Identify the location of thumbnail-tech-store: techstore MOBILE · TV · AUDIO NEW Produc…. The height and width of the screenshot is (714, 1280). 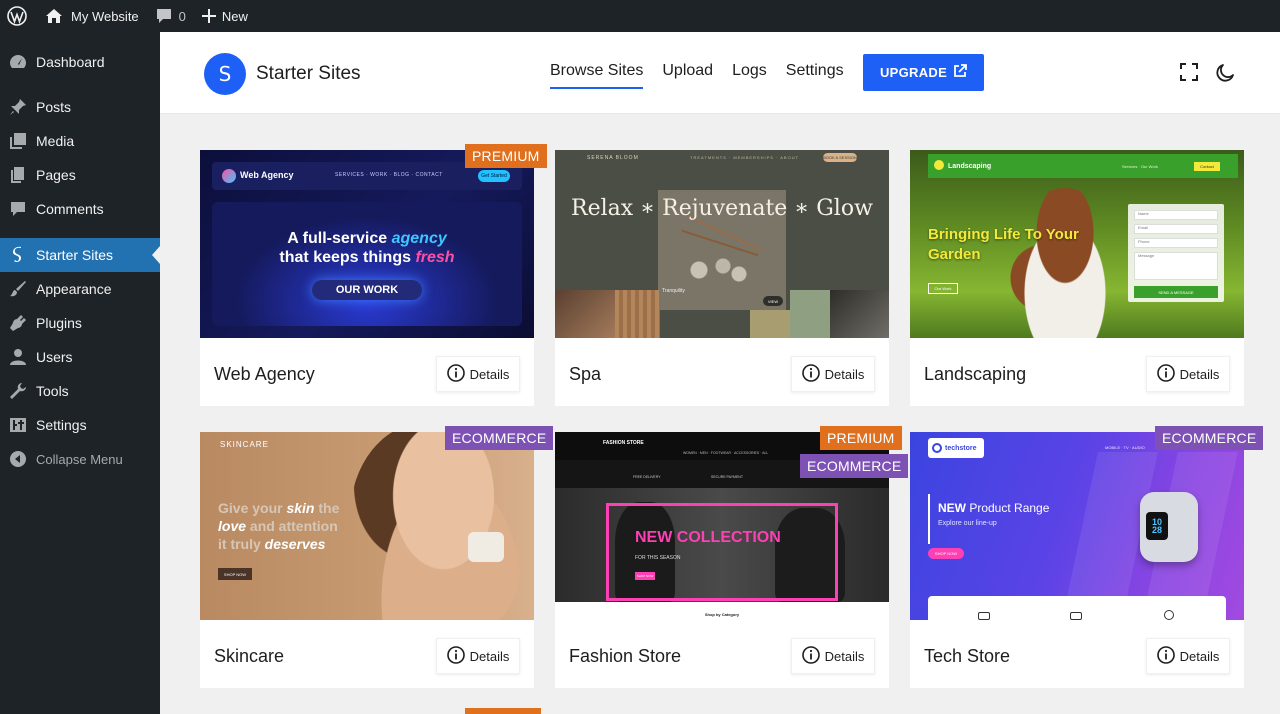
(1077, 526).